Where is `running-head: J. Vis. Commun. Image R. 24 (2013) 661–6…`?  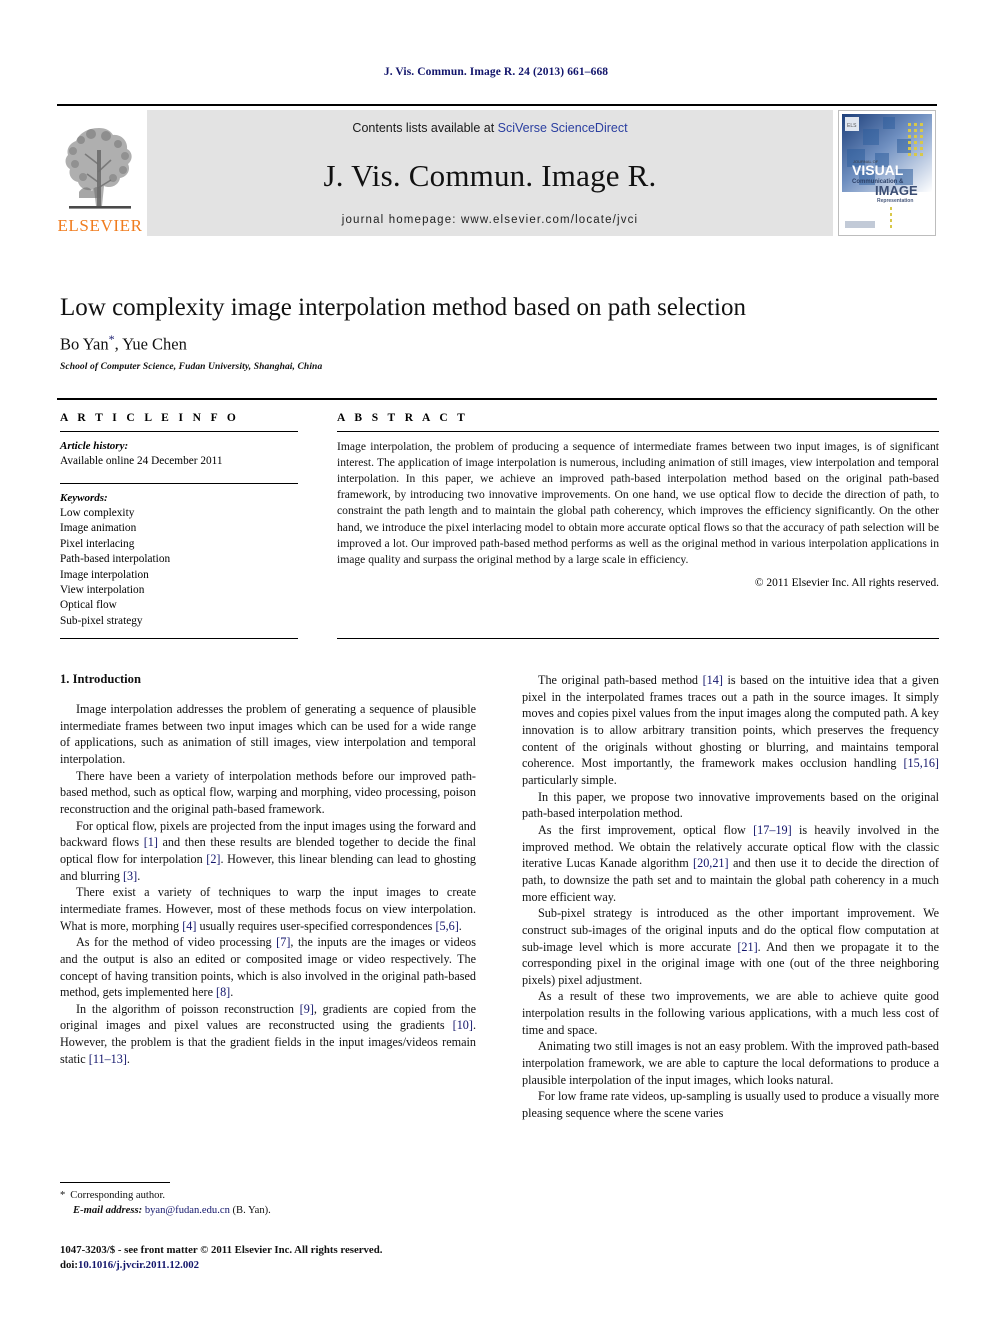
running-head: J. Vis. Commun. Image R. 24 (2013) 661–6… is located at coordinates (496, 72).